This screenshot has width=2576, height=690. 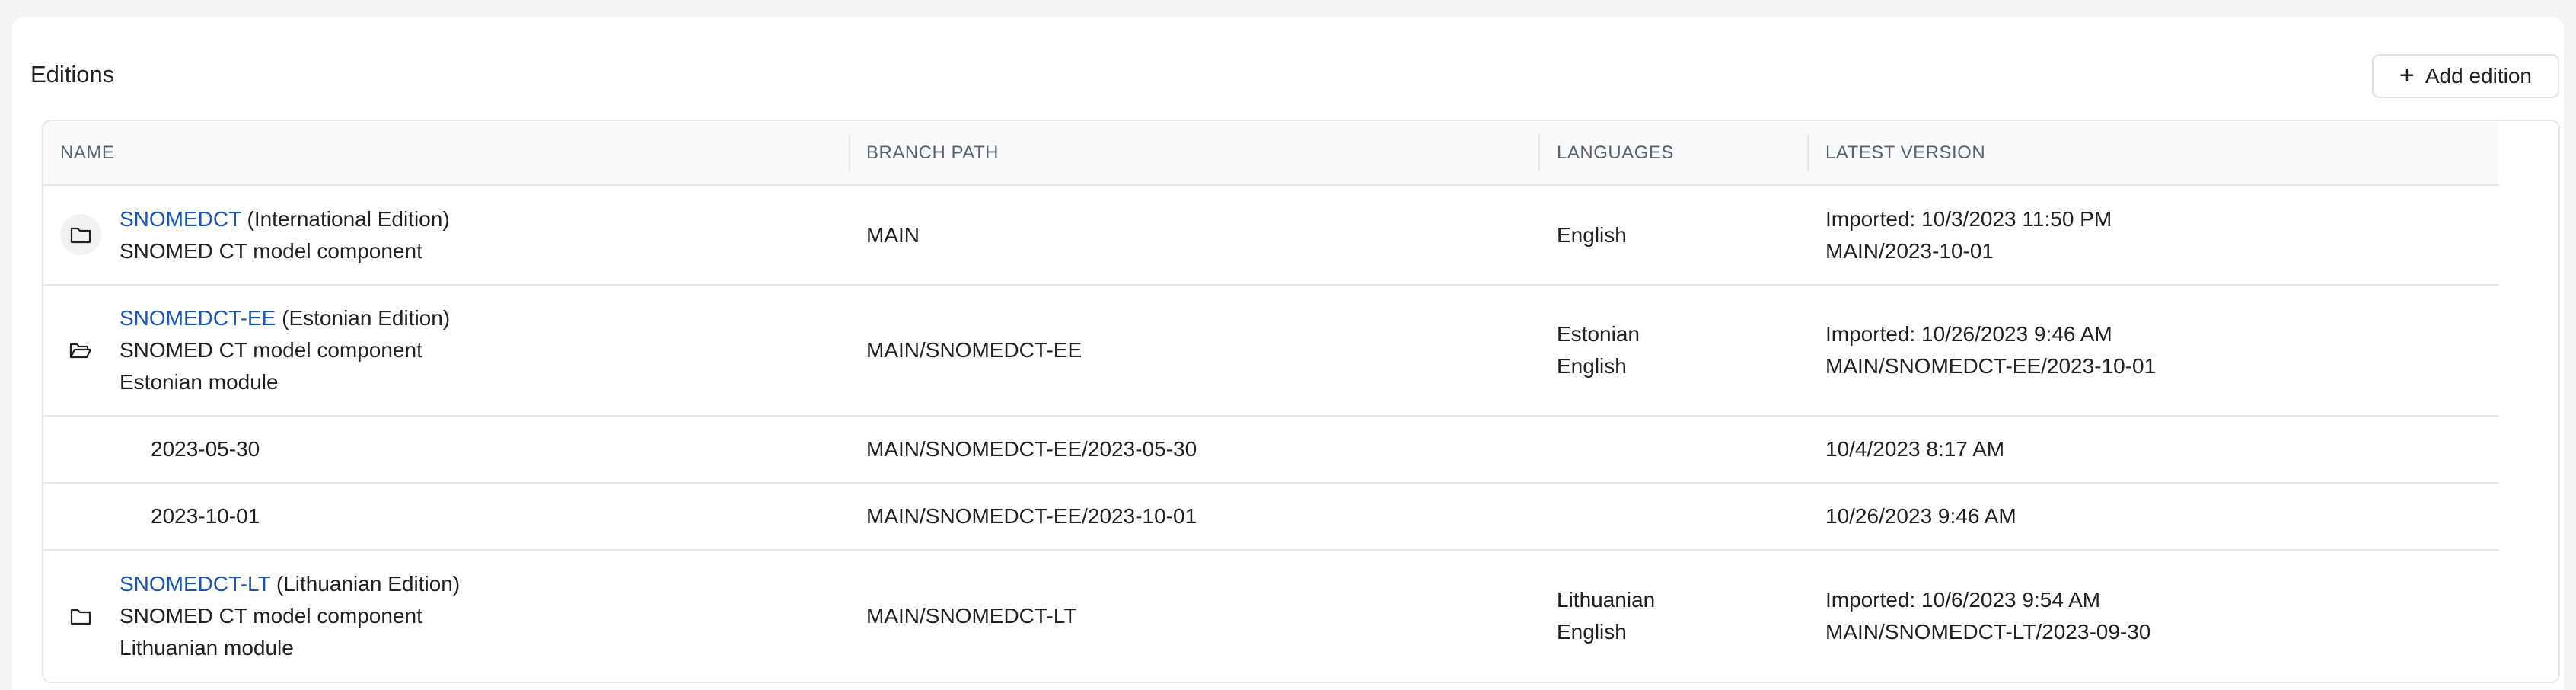 What do you see at coordinates (1615, 152) in the screenshot?
I see `column-header-languages: LANGUAGES` at bounding box center [1615, 152].